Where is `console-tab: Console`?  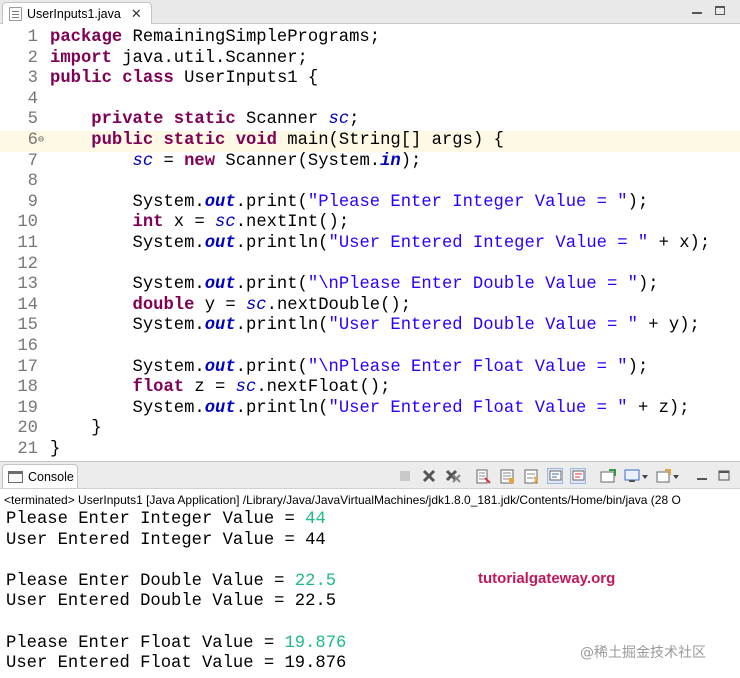
console-tab: Console is located at coordinates (40, 476).